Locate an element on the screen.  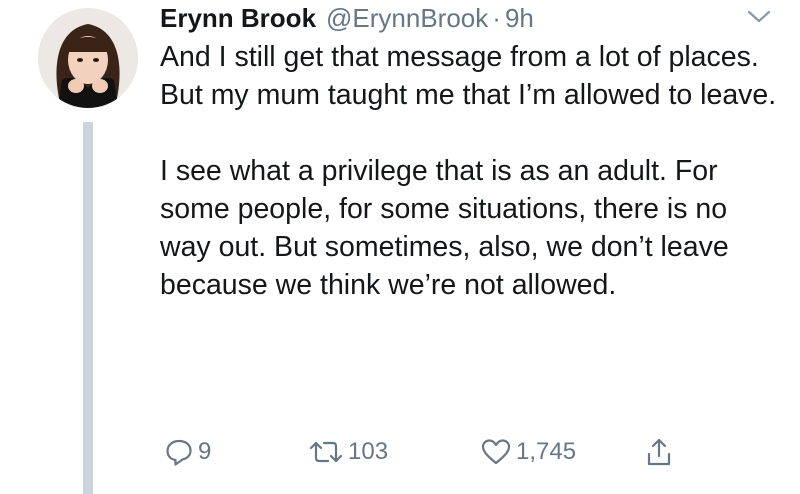
heart-icon is located at coordinates (496, 452).